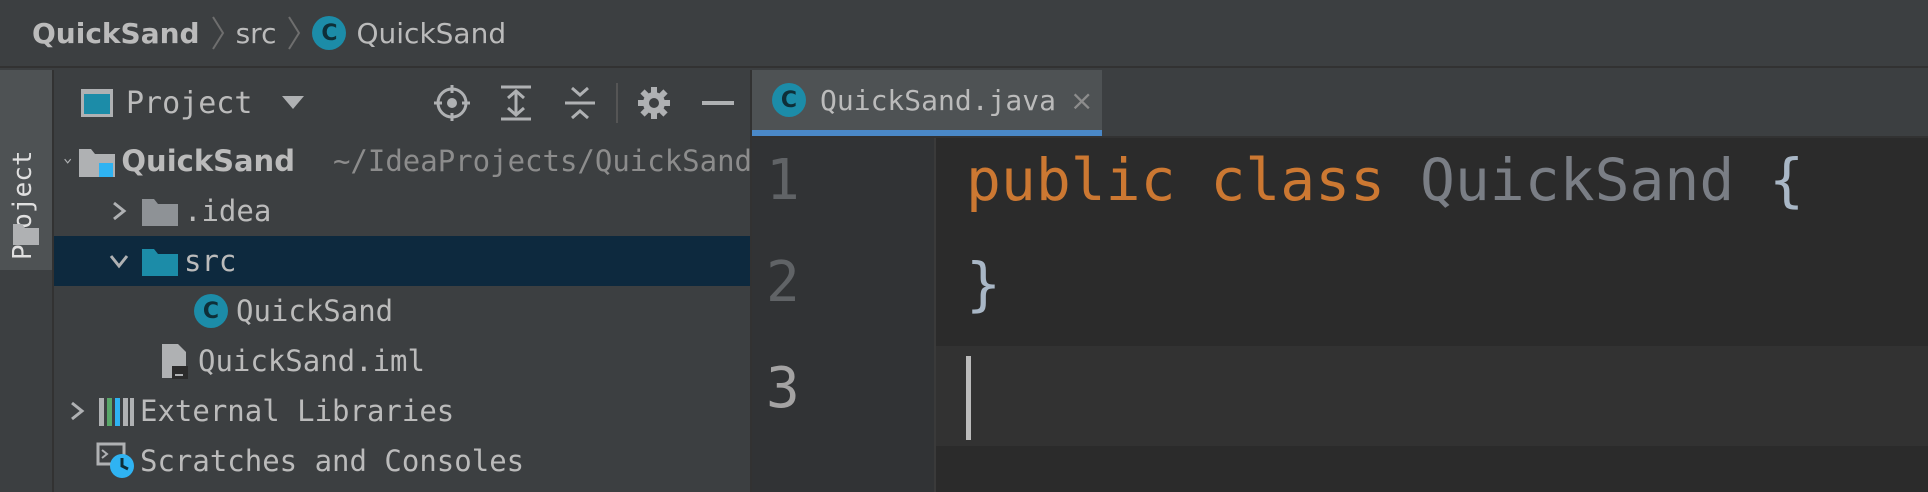 Image resolution: width=1928 pixels, height=492 pixels. I want to click on tree-item-label: src, so click(210, 261).